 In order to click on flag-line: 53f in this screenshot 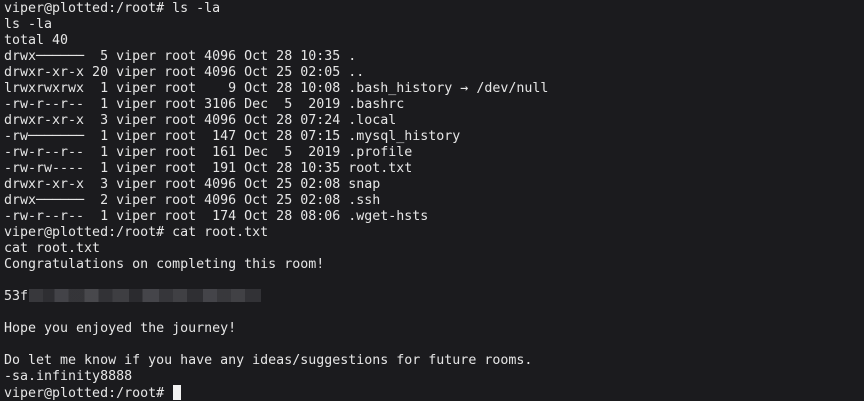, I will do `click(434, 297)`.